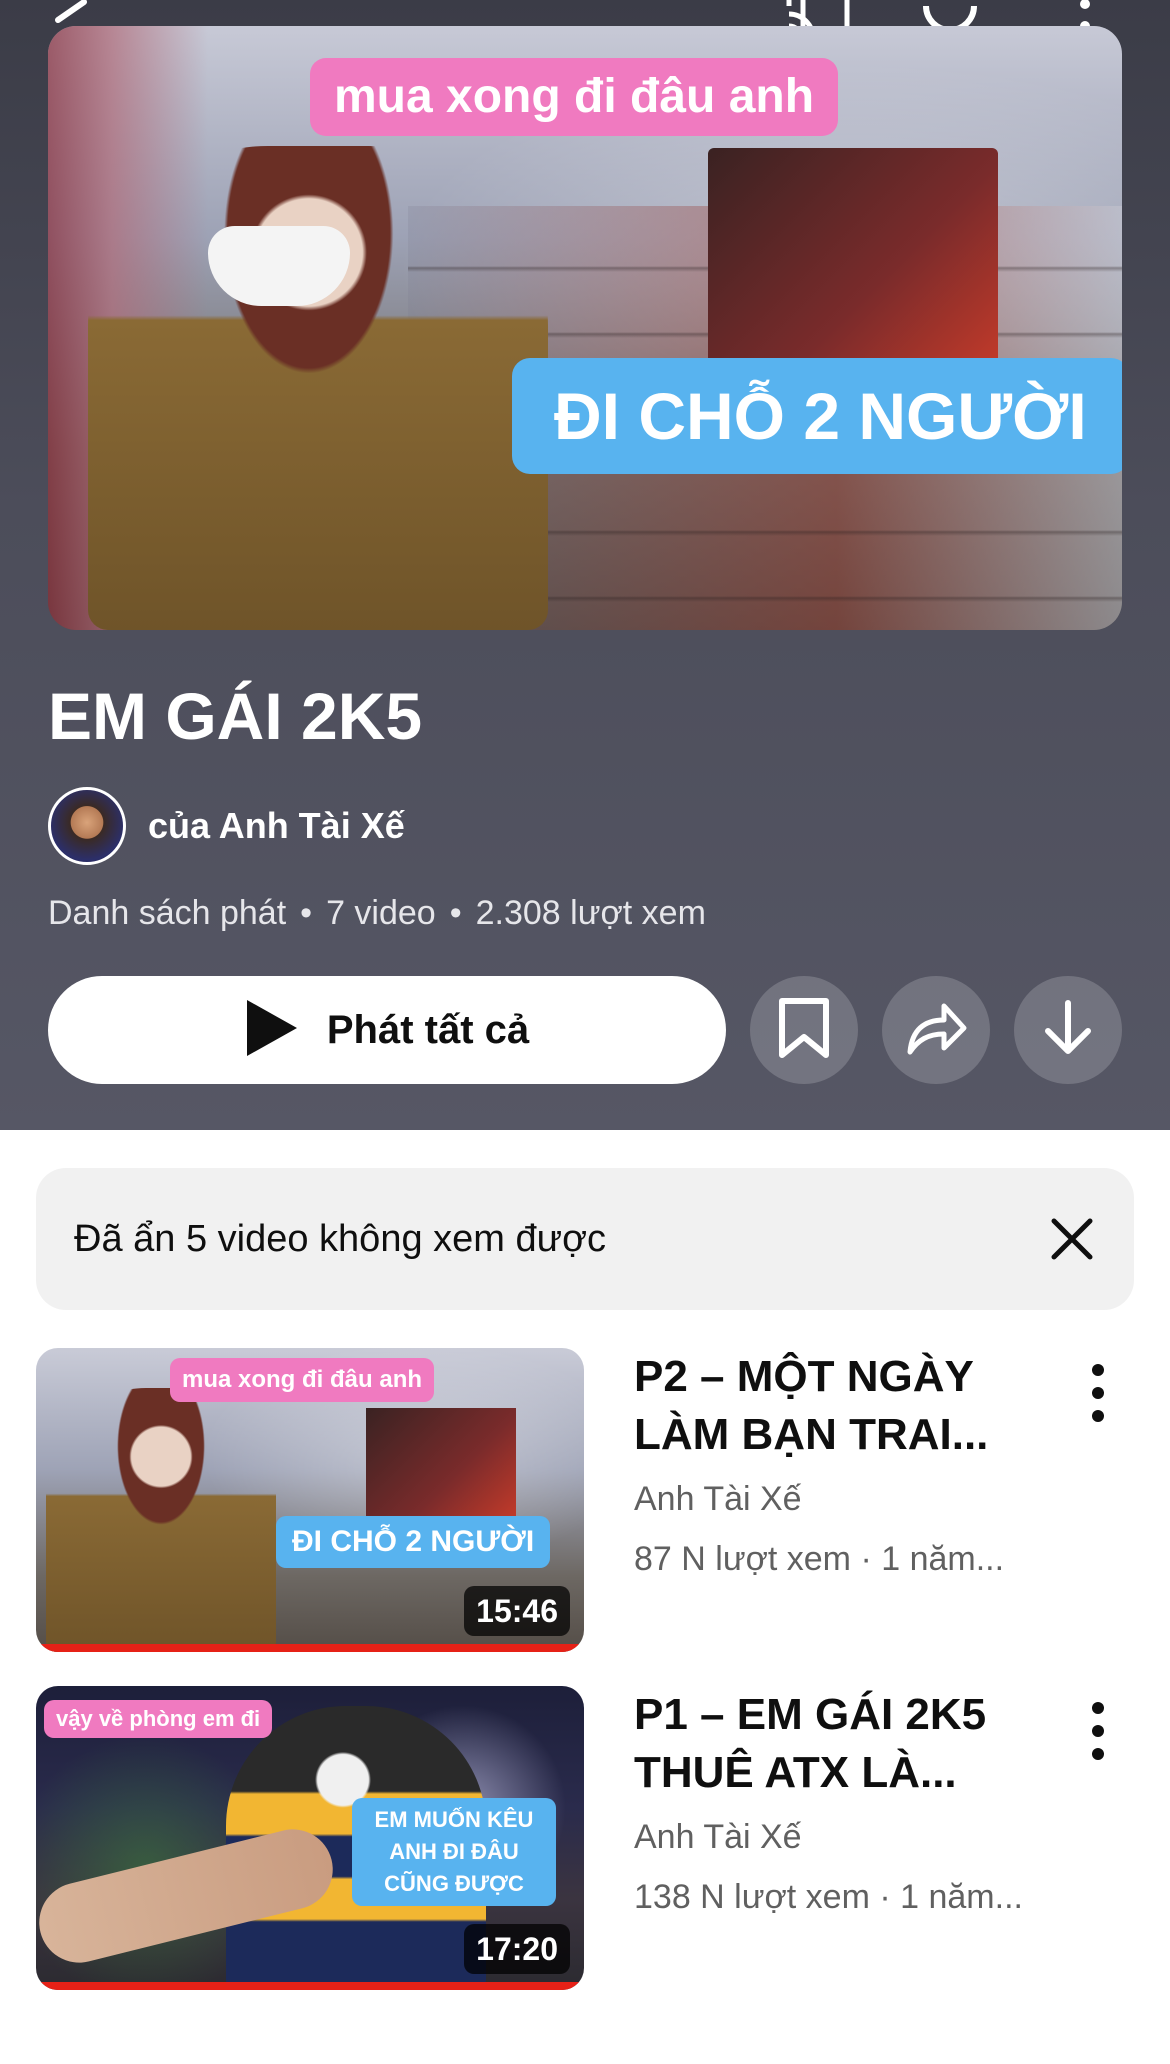 This screenshot has width=1170, height=2064. What do you see at coordinates (454, 1852) in the screenshot?
I see `thumbnail-caption-main: EM MUỐN KÊU ANH ĐI ĐÂU CŨNG ĐƯỢC` at bounding box center [454, 1852].